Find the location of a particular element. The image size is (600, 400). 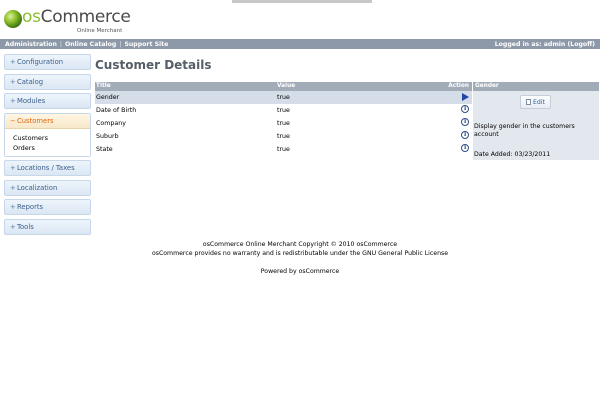

sidebar-item-configuration: +Configuration is located at coordinates (47, 62).